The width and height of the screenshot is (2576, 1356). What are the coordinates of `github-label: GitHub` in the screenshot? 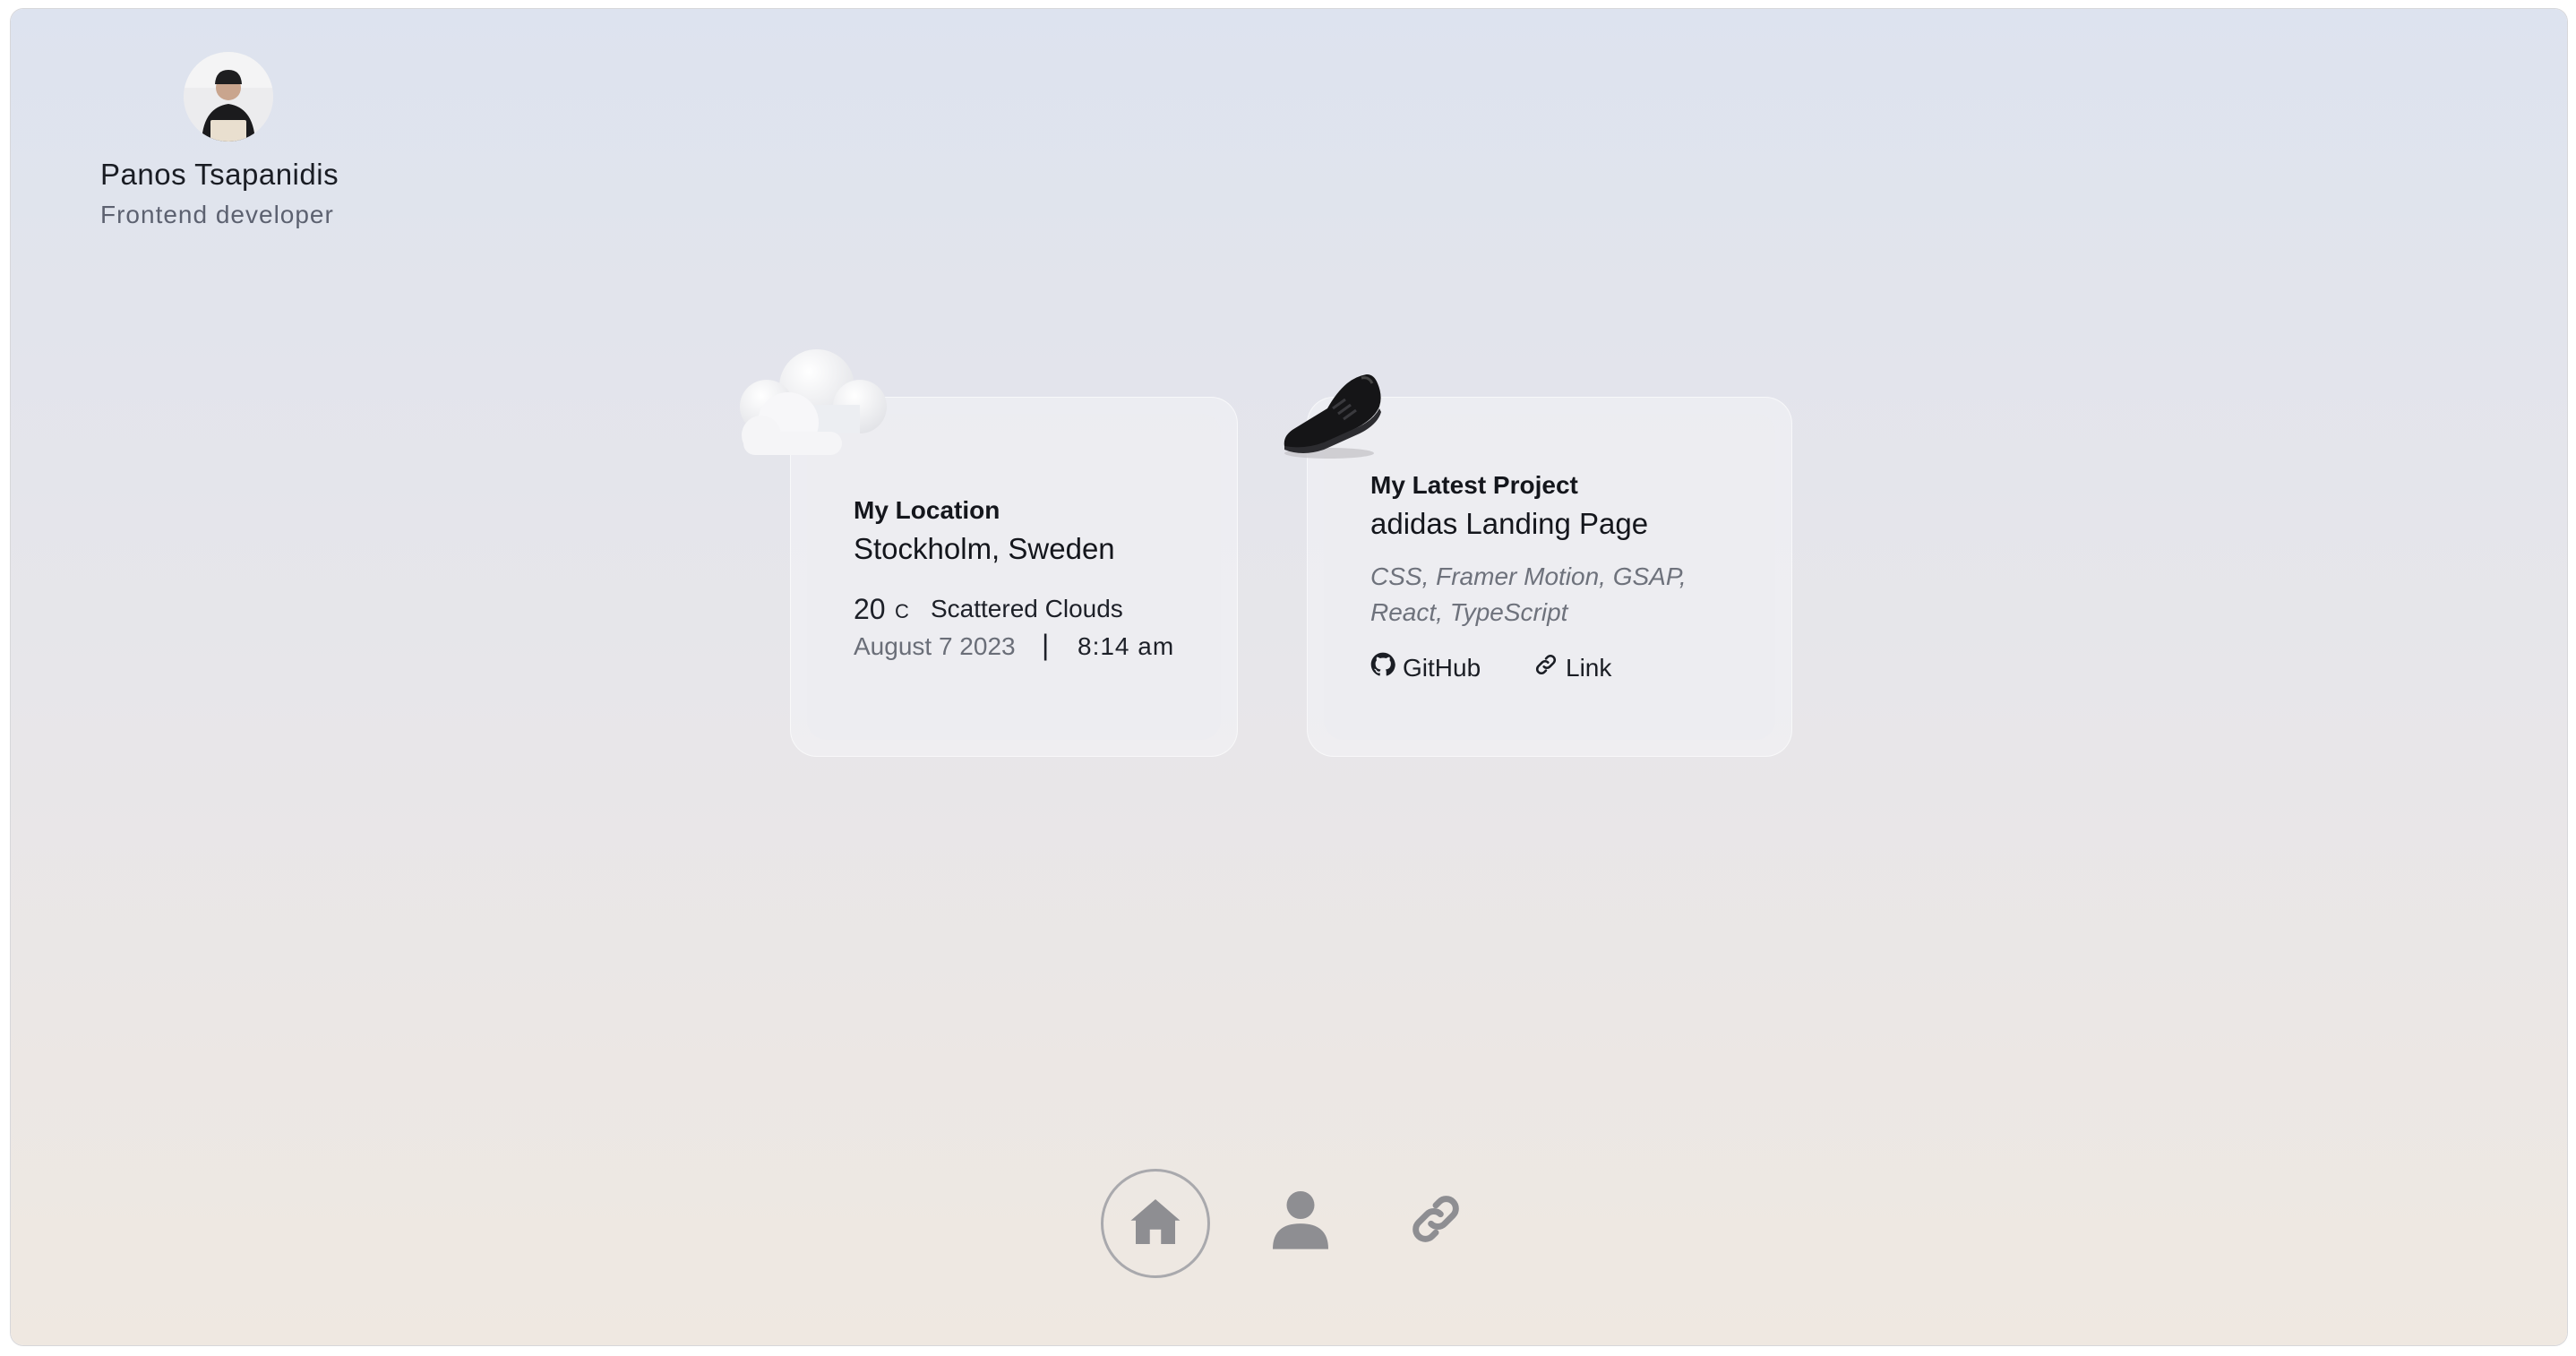 It's located at (1442, 667).